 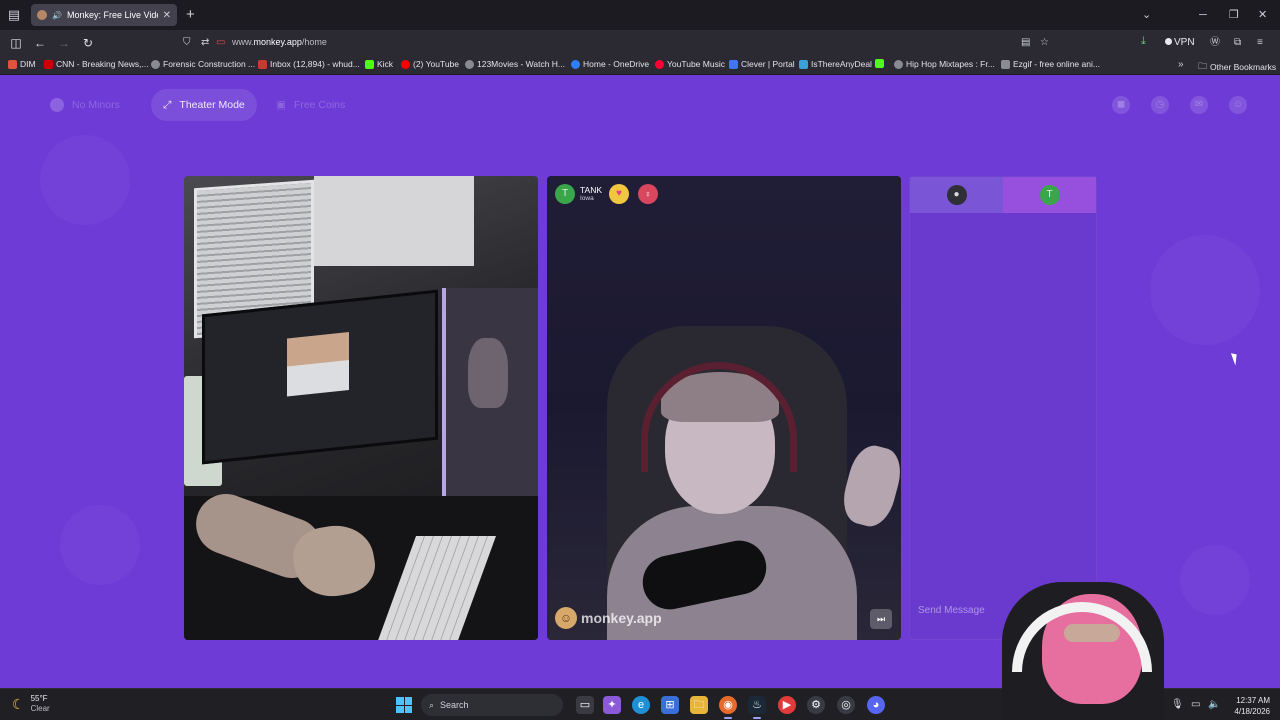 I want to click on close-window-button: ✕, so click(x=1262, y=15).